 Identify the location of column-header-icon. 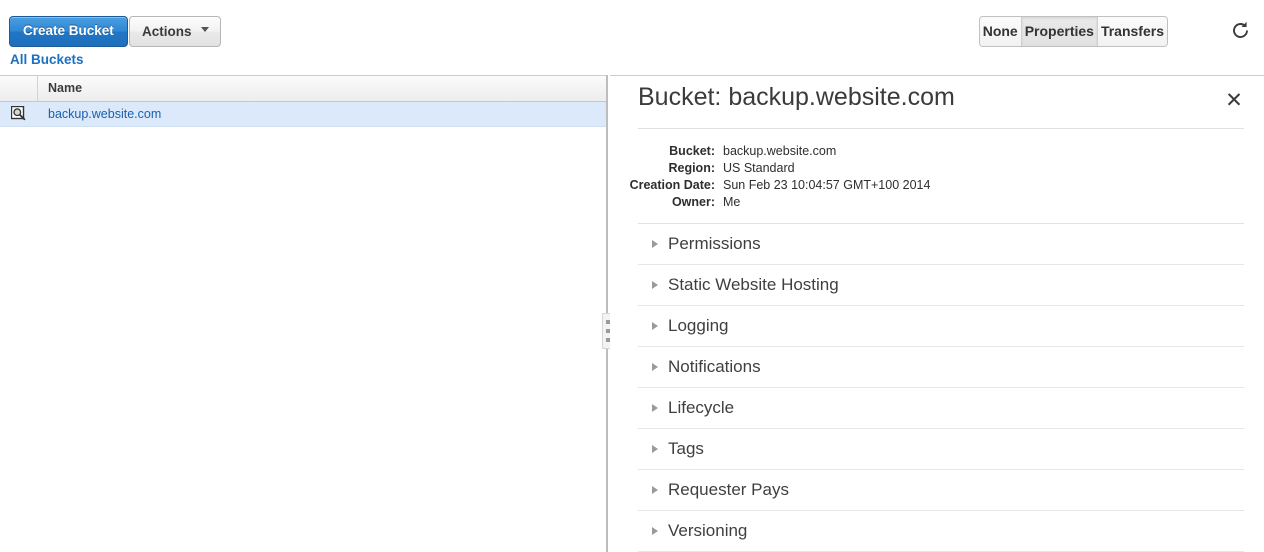
(19, 88).